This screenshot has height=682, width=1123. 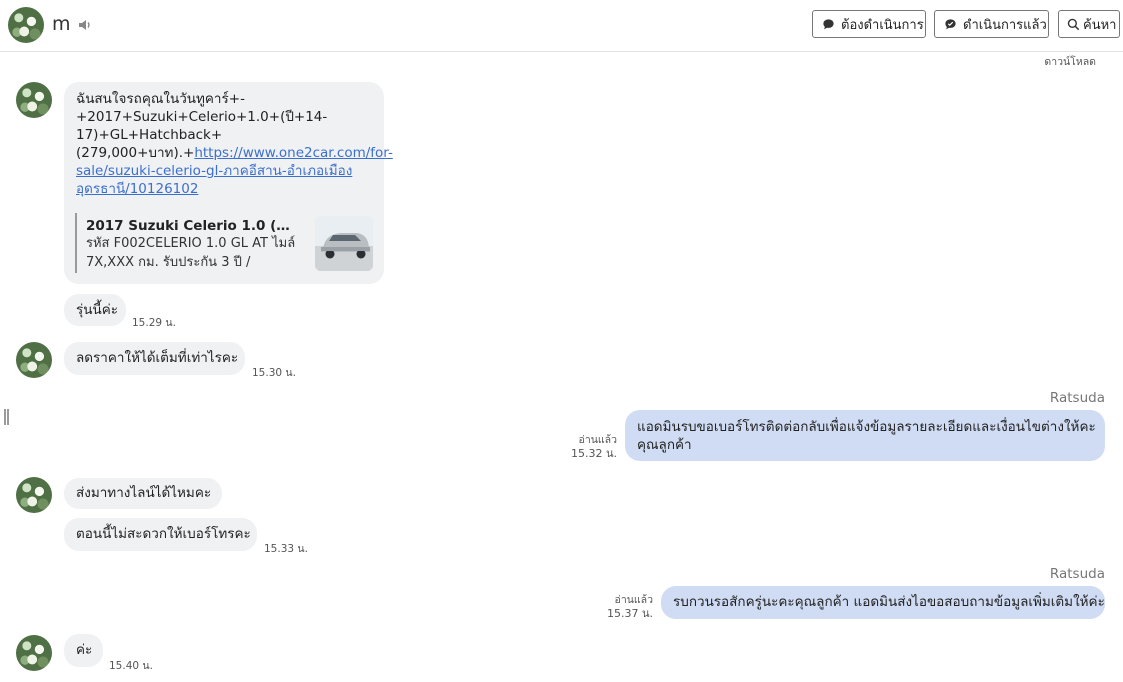 What do you see at coordinates (85, 25) in the screenshot?
I see `speaker-icon` at bounding box center [85, 25].